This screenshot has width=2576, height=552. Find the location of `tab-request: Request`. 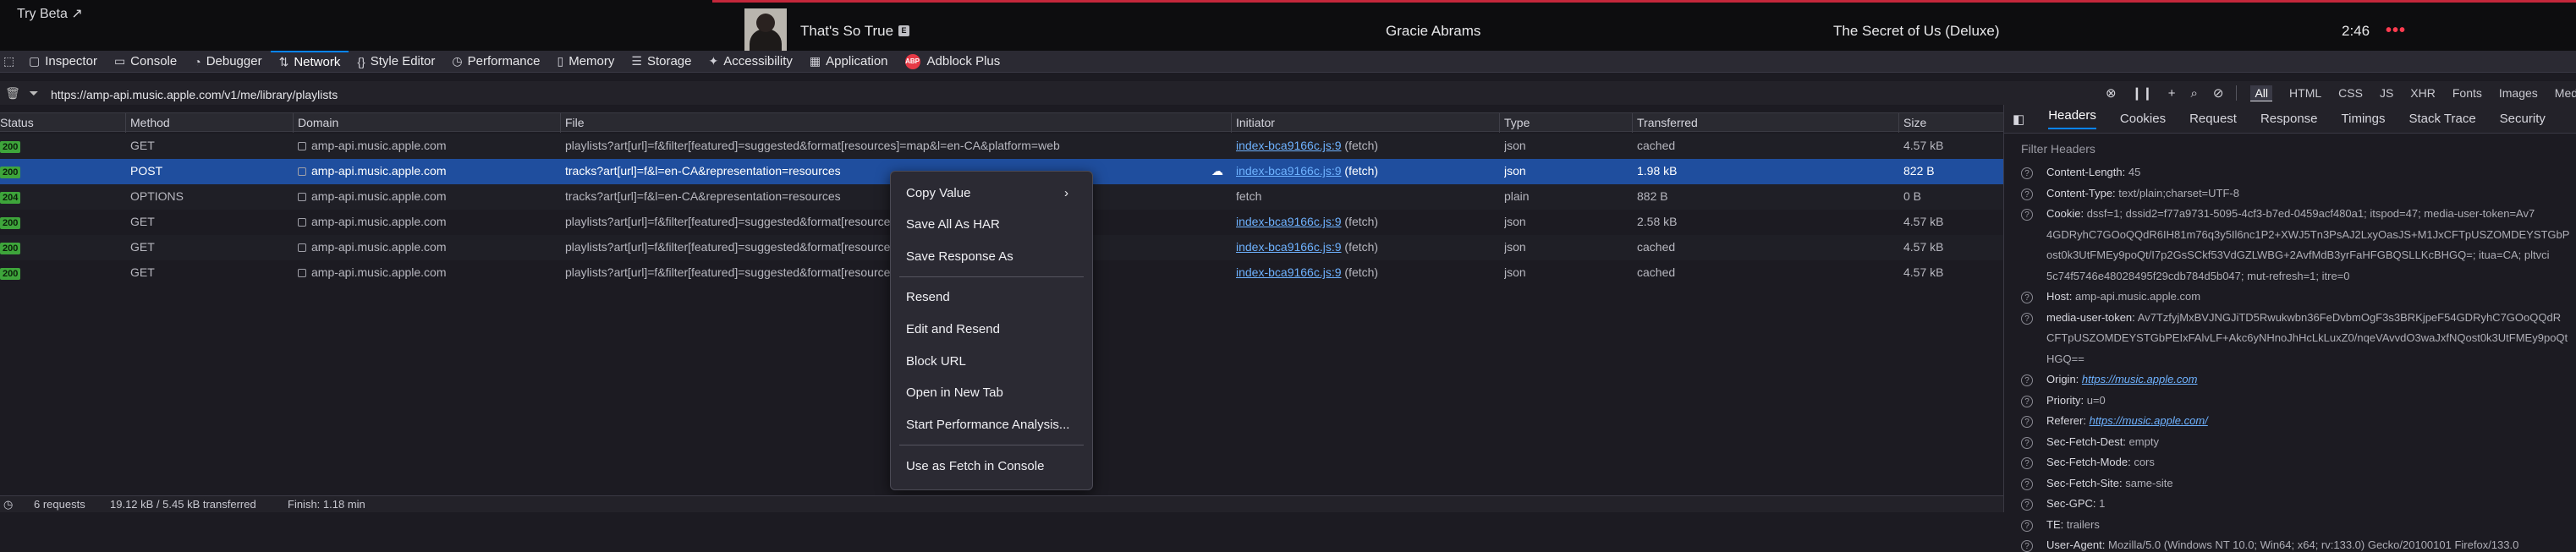

tab-request: Request is located at coordinates (2213, 119).